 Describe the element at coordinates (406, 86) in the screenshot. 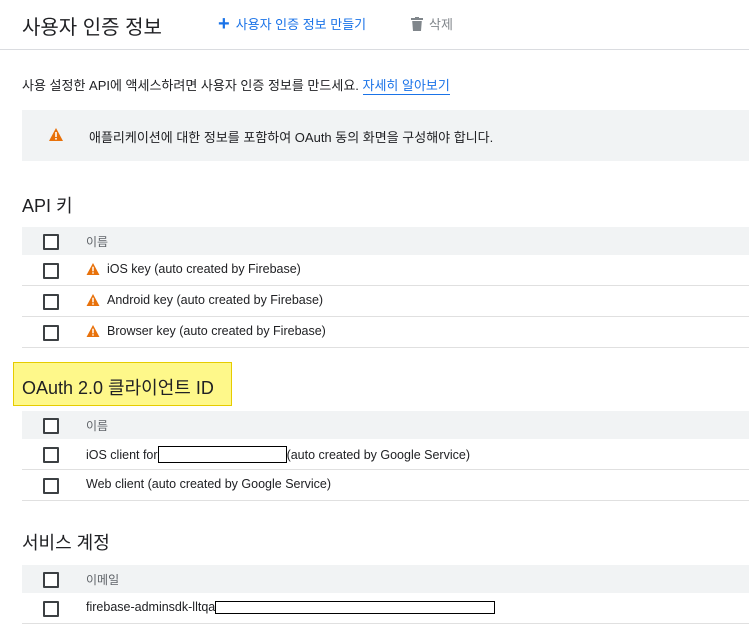

I see `learn-more-link: 자세히 알아보기` at that location.